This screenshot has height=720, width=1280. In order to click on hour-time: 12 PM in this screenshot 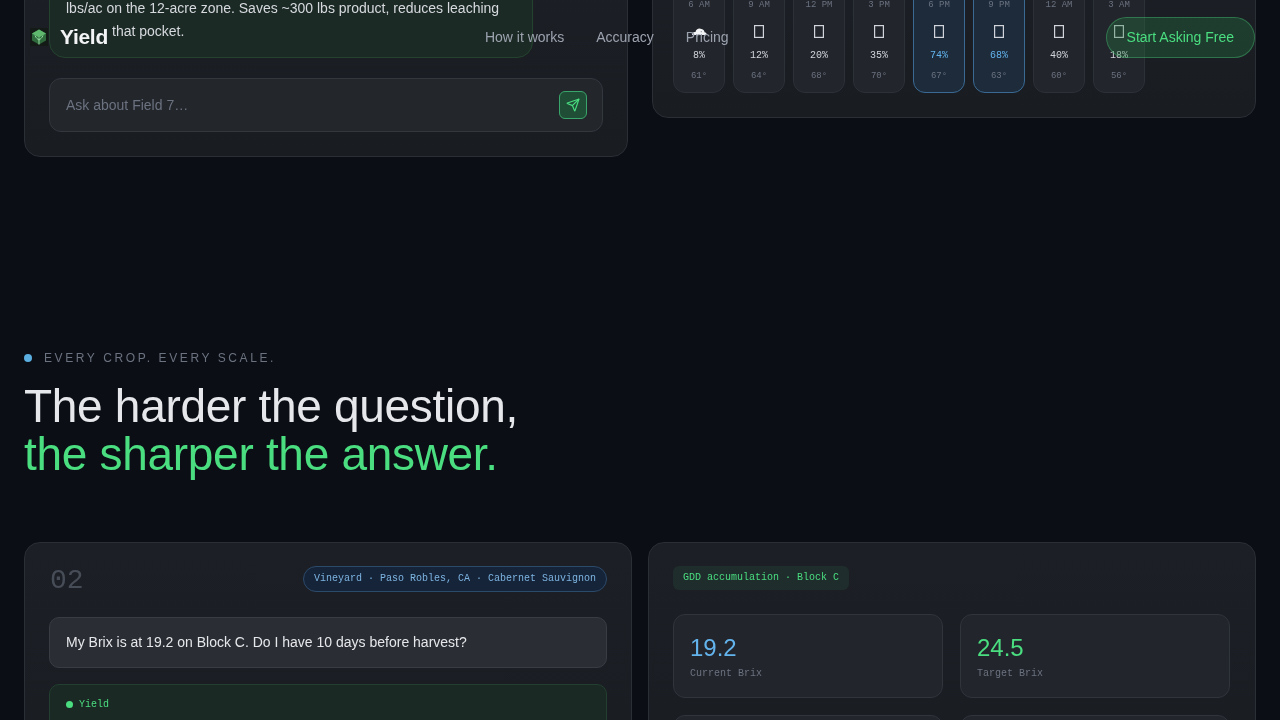, I will do `click(819, 5)`.